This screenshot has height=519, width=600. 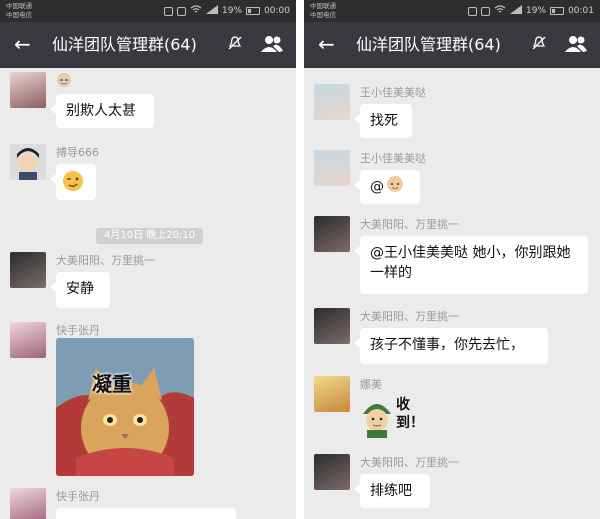 What do you see at coordinates (277, 11) in the screenshot?
I see `clock-time: 00:00` at bounding box center [277, 11].